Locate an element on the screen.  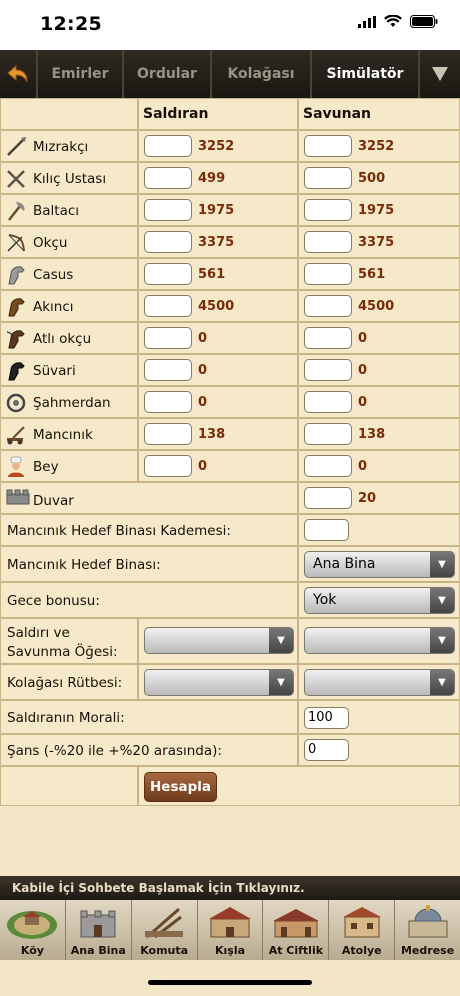
attacker-available: 561 is located at coordinates (211, 274).